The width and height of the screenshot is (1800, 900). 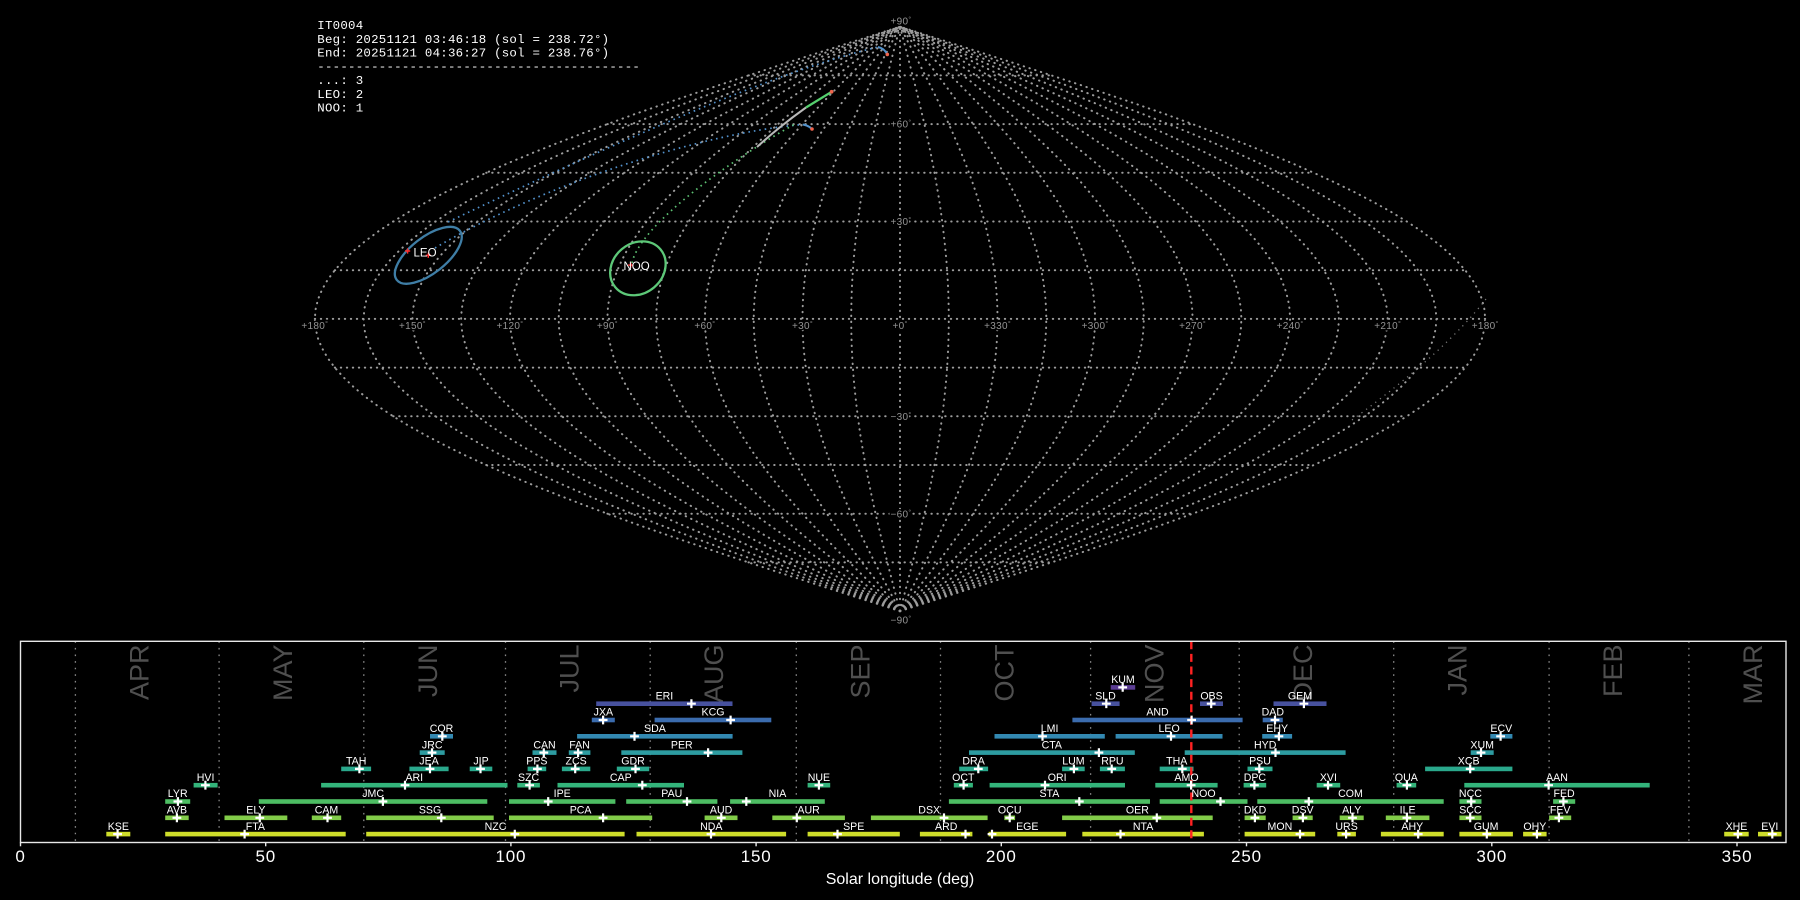 I want to click on svg-text: JUL, so click(x=570, y=669).